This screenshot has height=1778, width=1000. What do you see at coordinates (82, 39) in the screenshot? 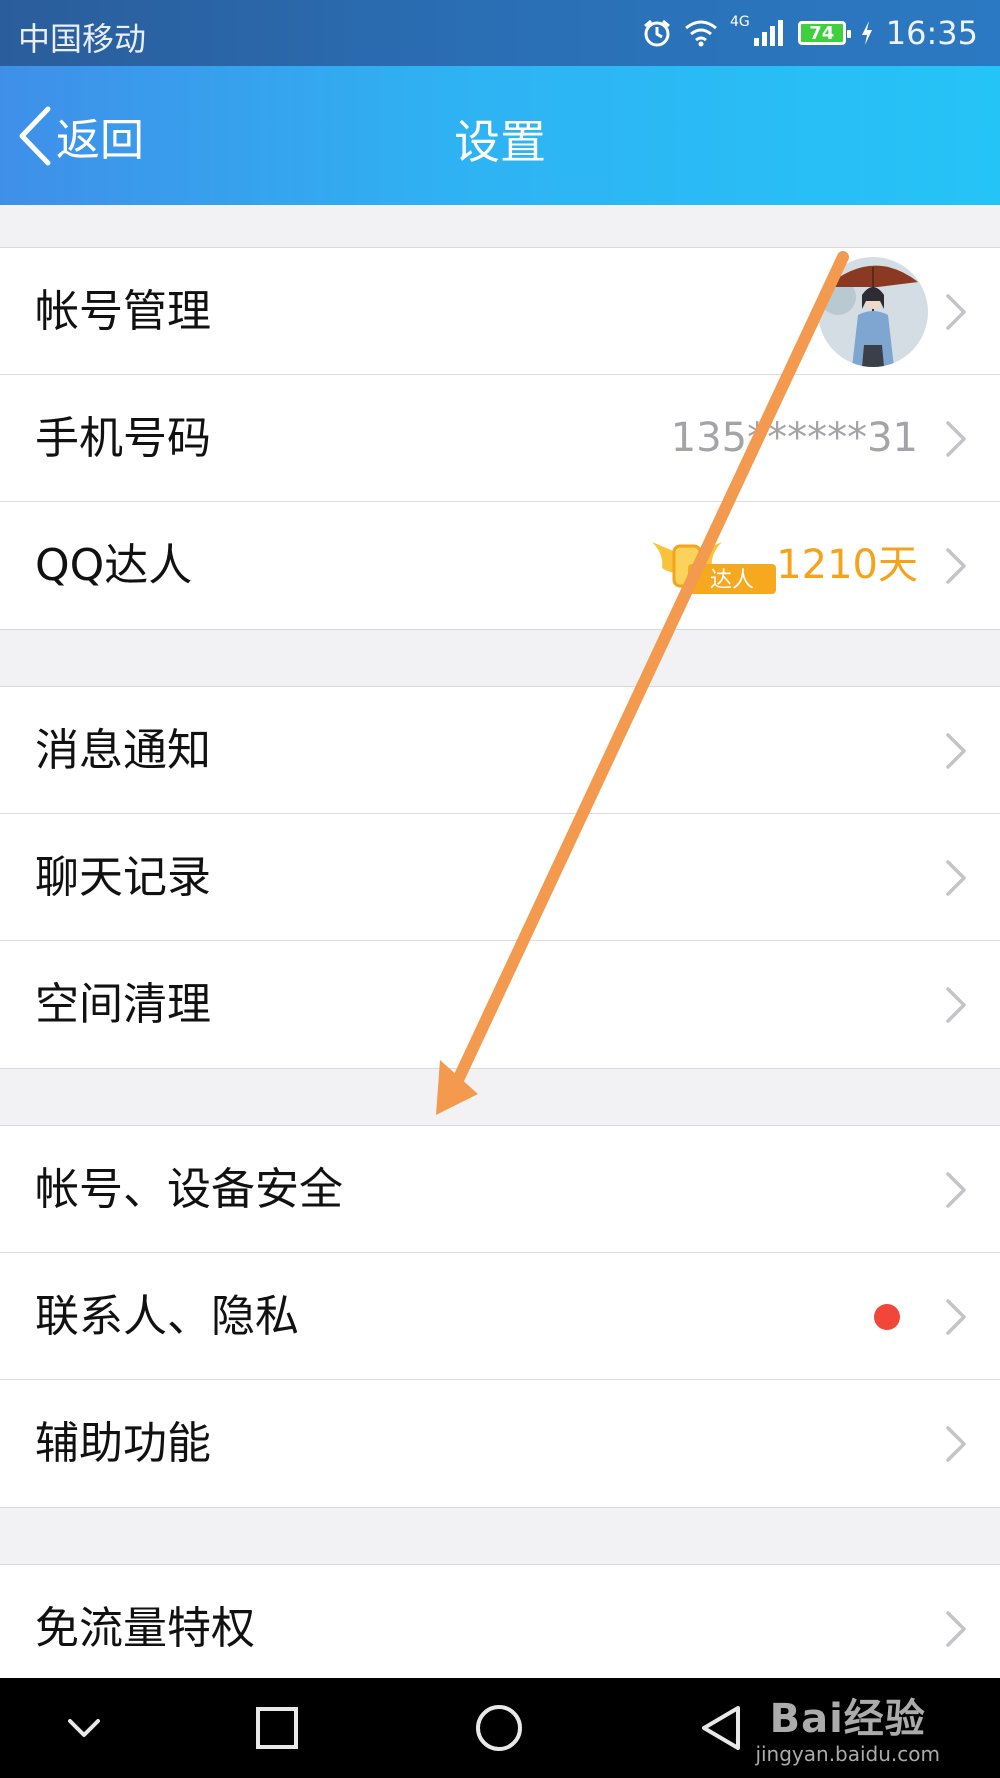
I see `carrier-name: 中国移动` at bounding box center [82, 39].